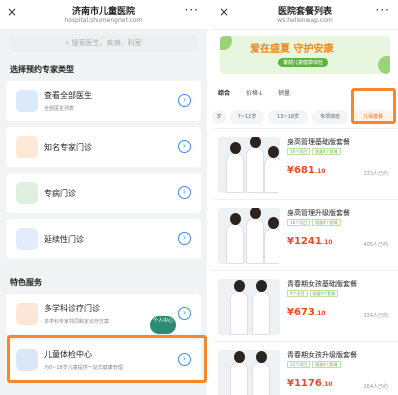 This screenshot has width=398, height=395. What do you see at coordinates (103, 147) in the screenshot?
I see `card-famous-experts: 知名专家门诊 ›` at bounding box center [103, 147].